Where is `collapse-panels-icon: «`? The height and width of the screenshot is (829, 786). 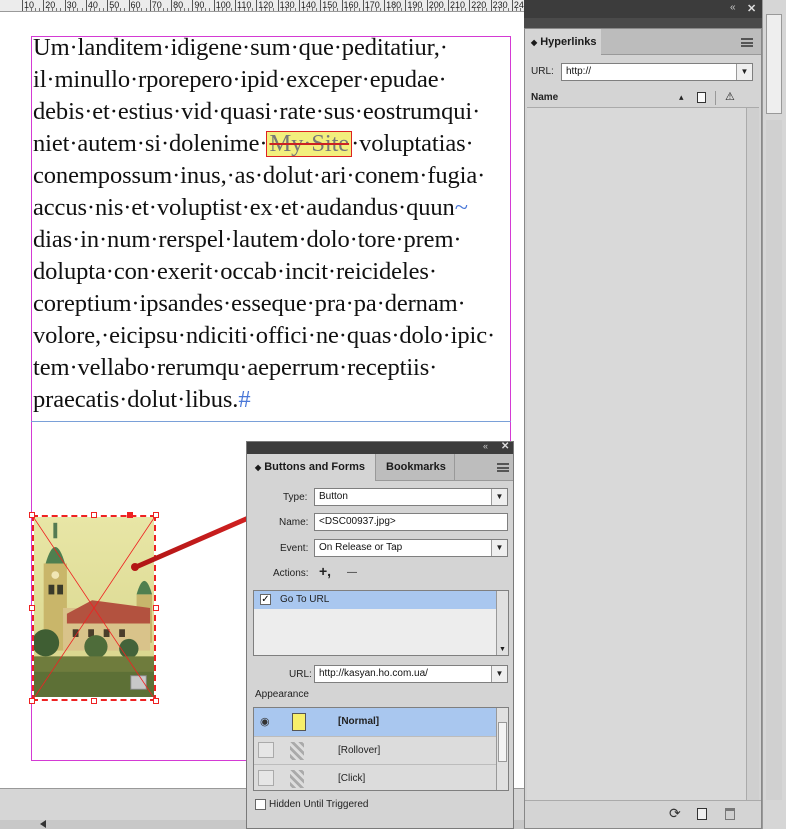
collapse-panels-icon: « is located at coordinates (733, 7).